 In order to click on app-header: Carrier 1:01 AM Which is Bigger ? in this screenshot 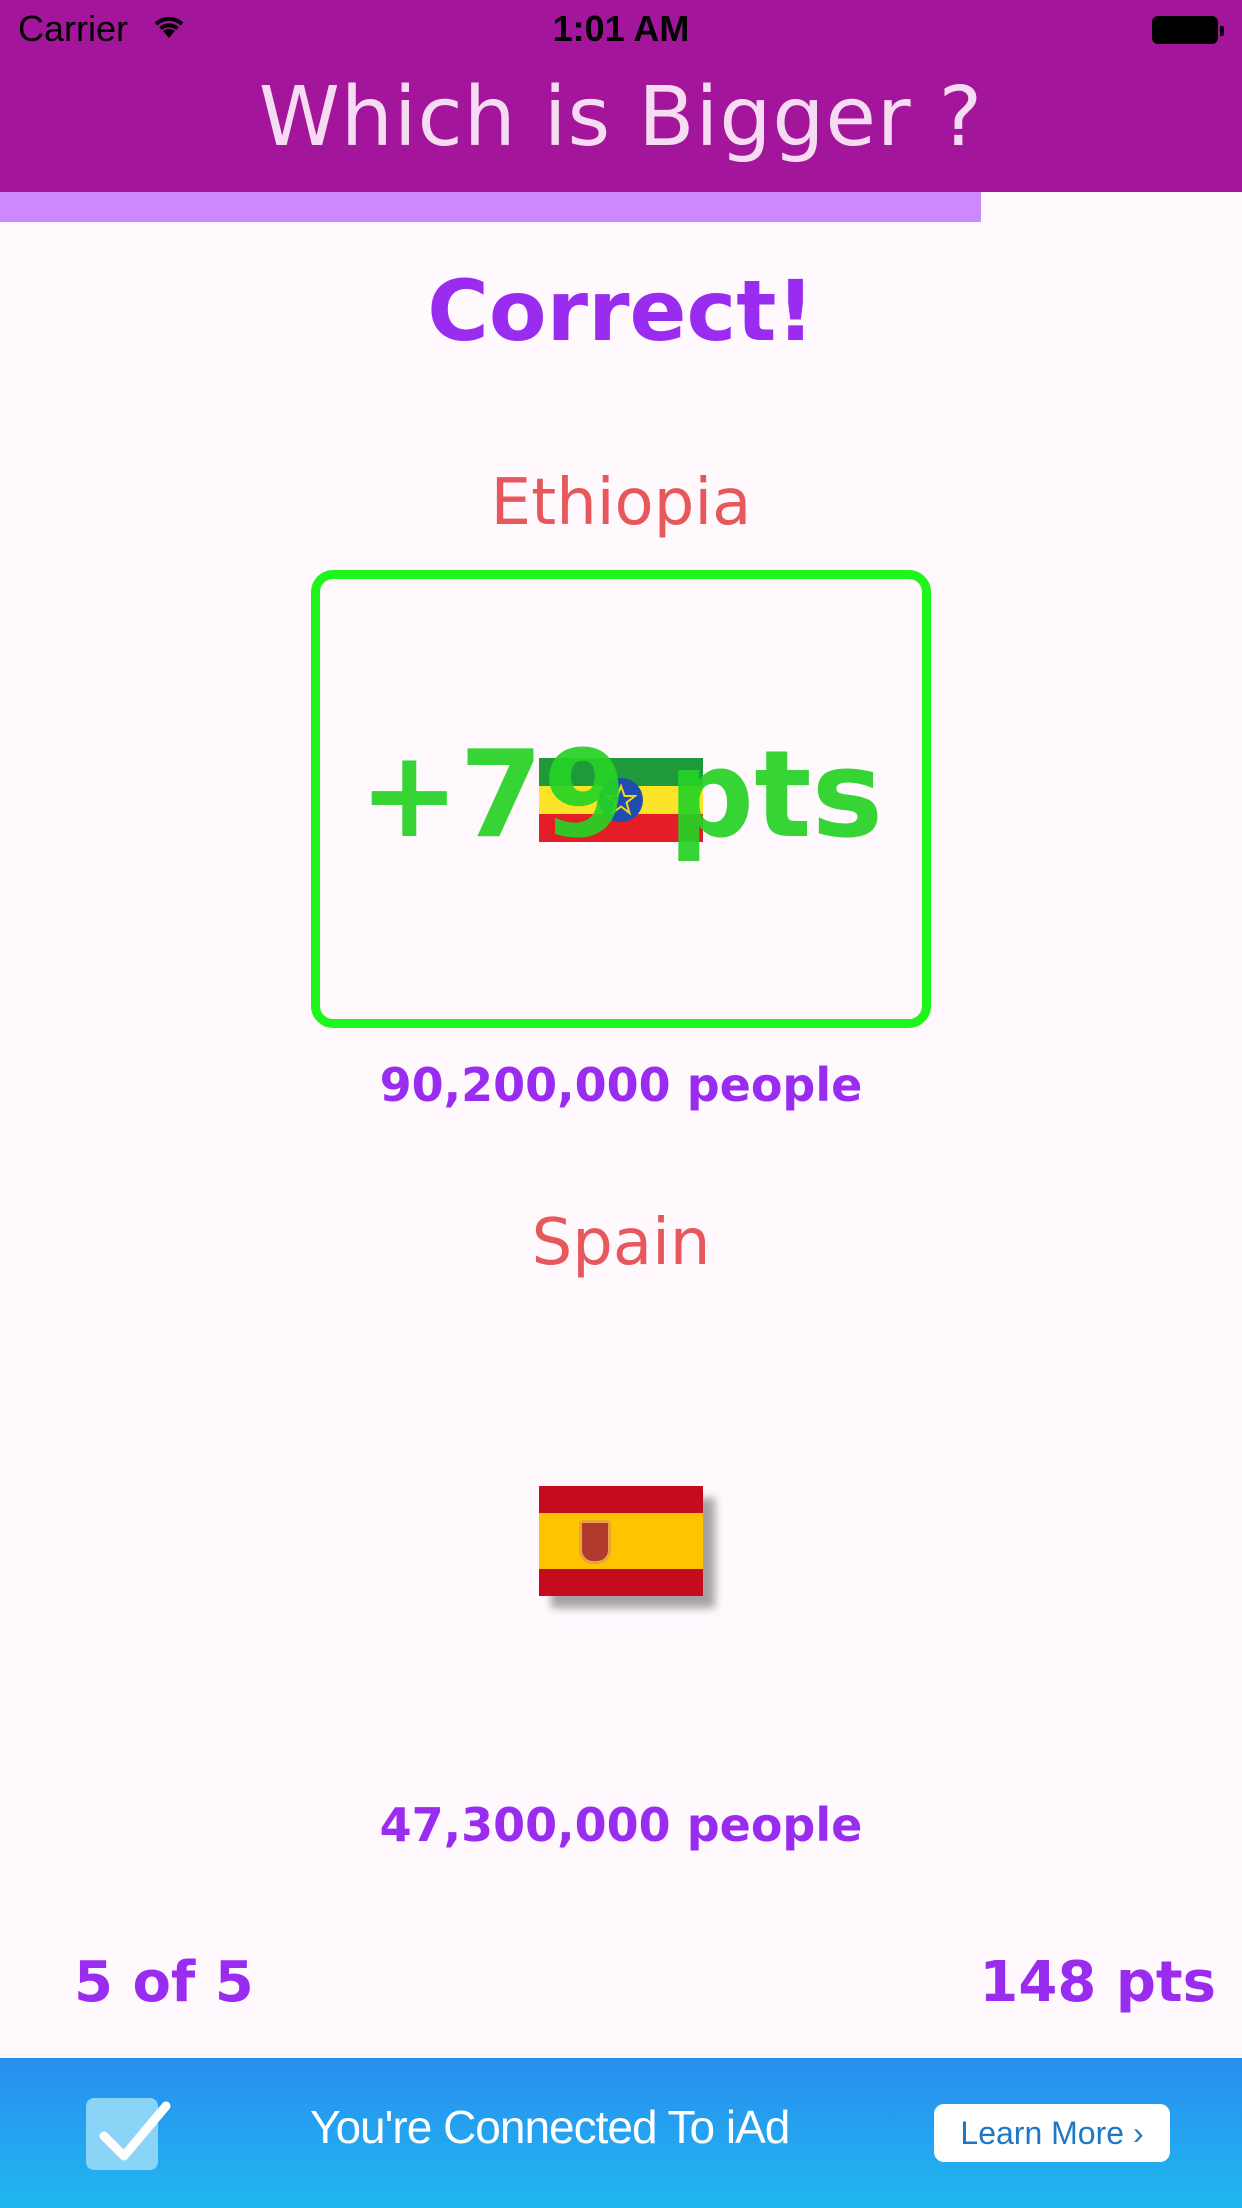, I will do `click(621, 96)`.